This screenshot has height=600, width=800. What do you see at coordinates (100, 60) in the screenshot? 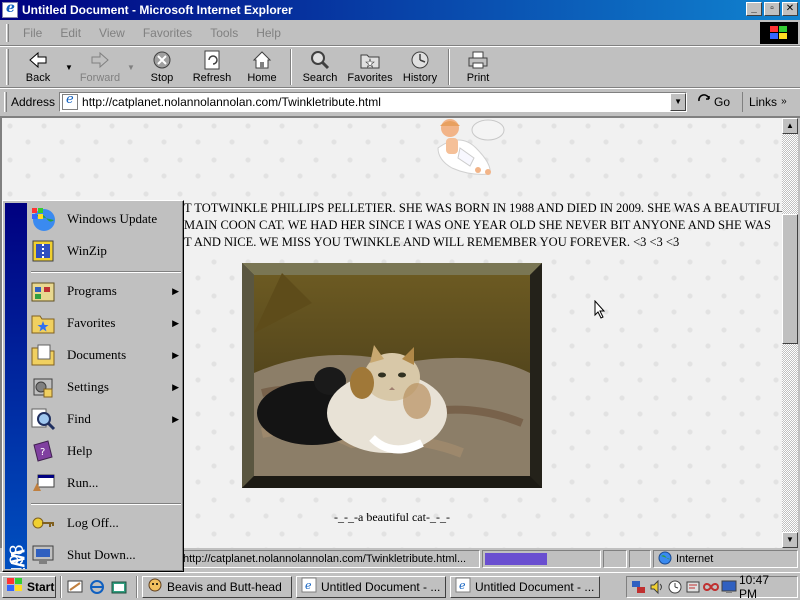
I see `forward-arrow-icon` at bounding box center [100, 60].